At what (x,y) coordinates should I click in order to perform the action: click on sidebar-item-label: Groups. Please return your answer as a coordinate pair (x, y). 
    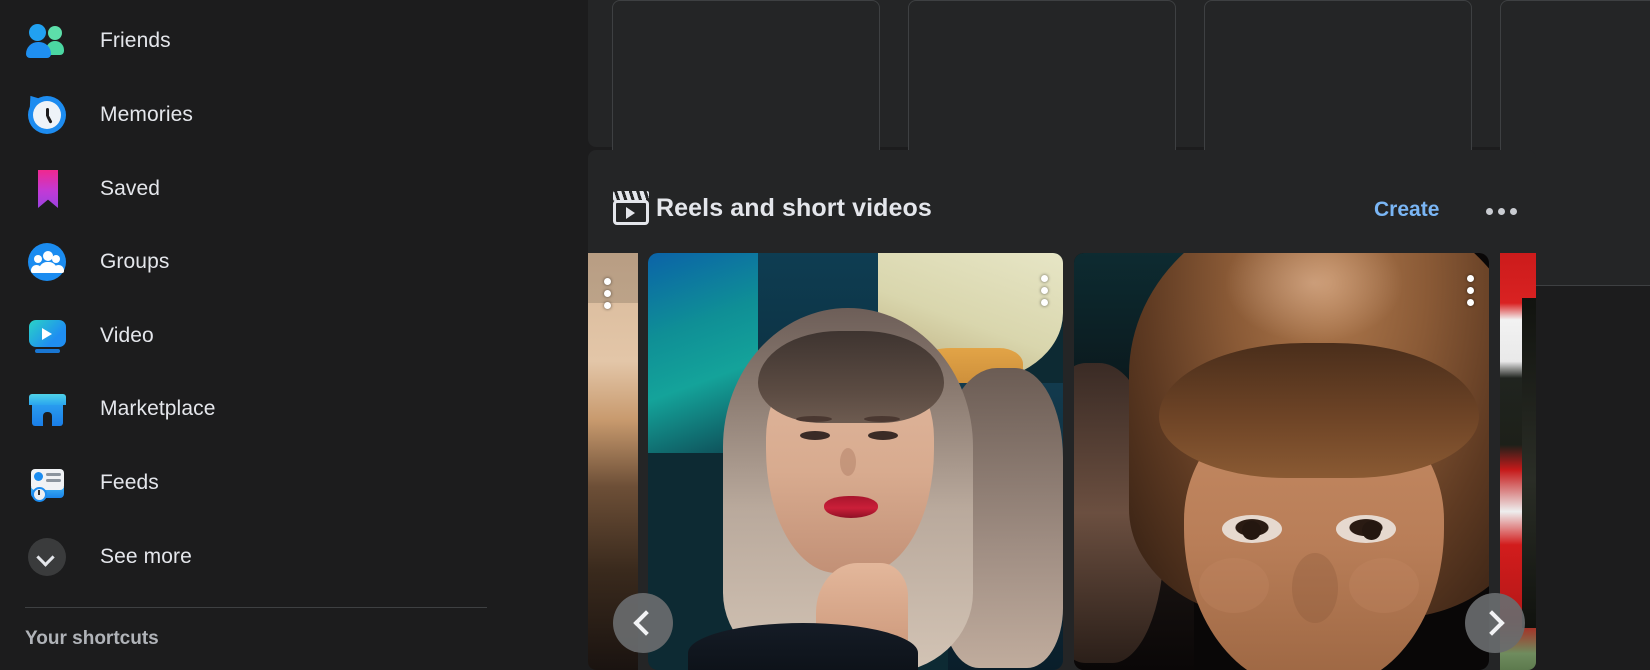
    Looking at the image, I should click on (135, 261).